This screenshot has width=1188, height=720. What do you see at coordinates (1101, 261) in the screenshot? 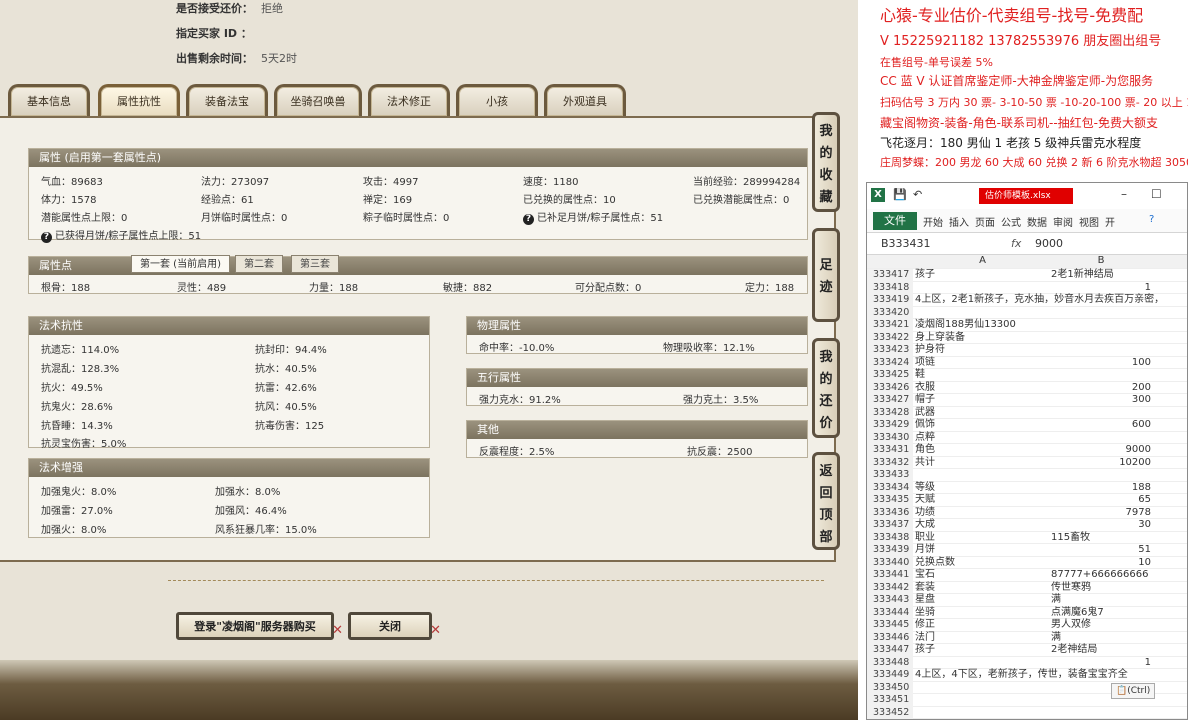
I see `column-header-b: B` at bounding box center [1101, 261].